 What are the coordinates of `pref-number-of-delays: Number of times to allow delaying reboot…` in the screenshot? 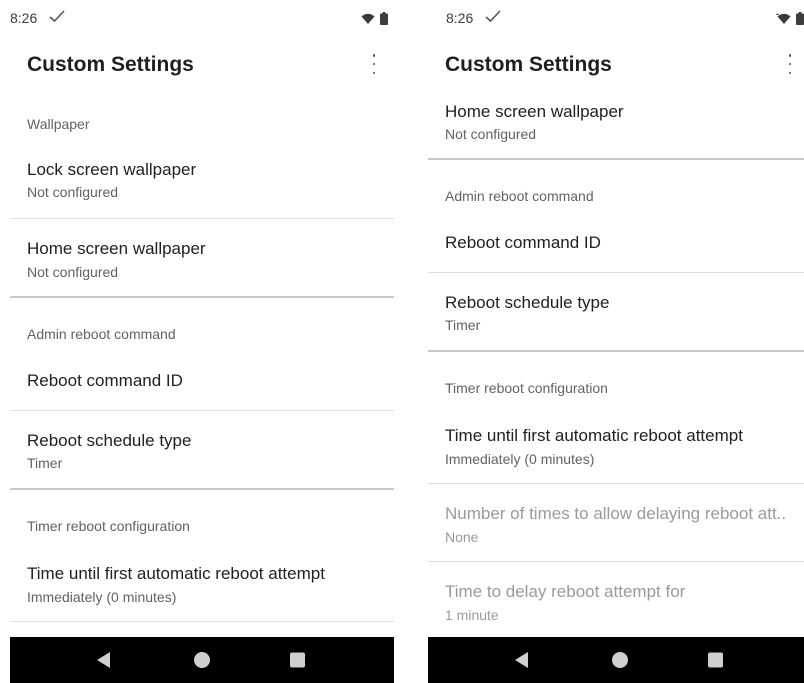 It's located at (616, 523).